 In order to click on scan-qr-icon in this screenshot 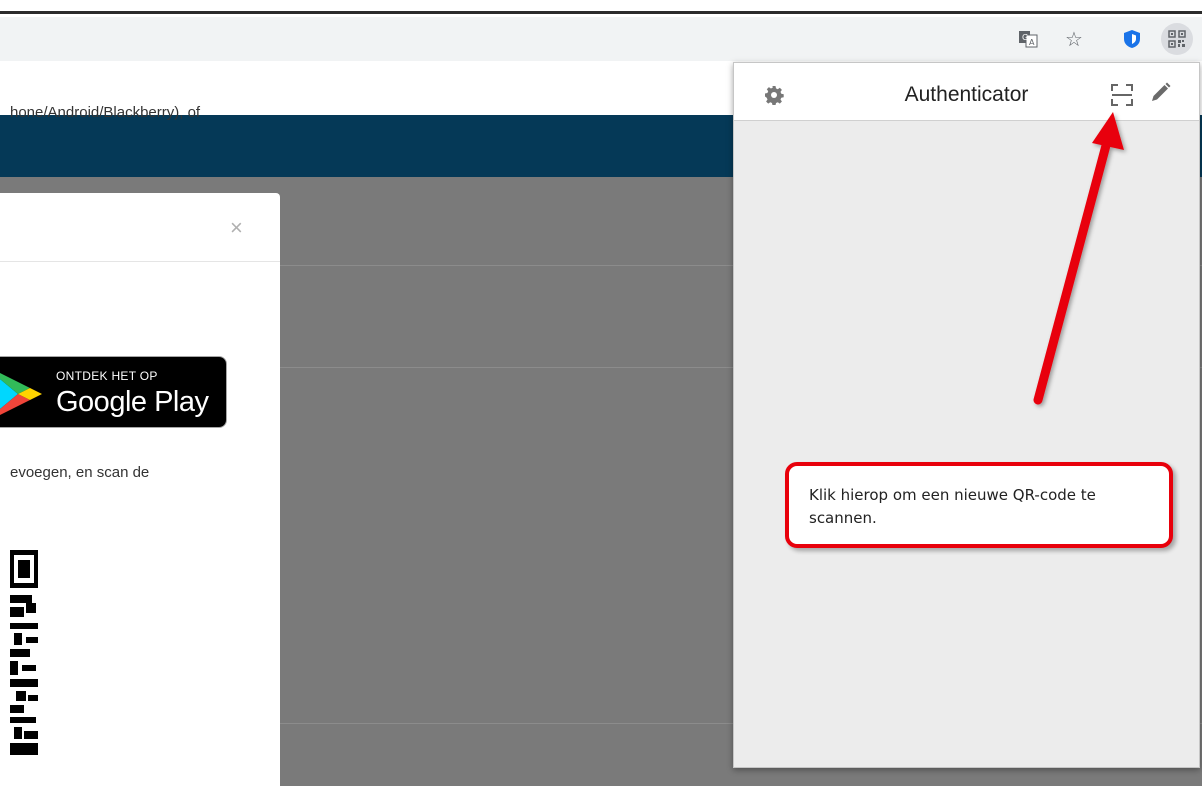, I will do `click(1122, 95)`.